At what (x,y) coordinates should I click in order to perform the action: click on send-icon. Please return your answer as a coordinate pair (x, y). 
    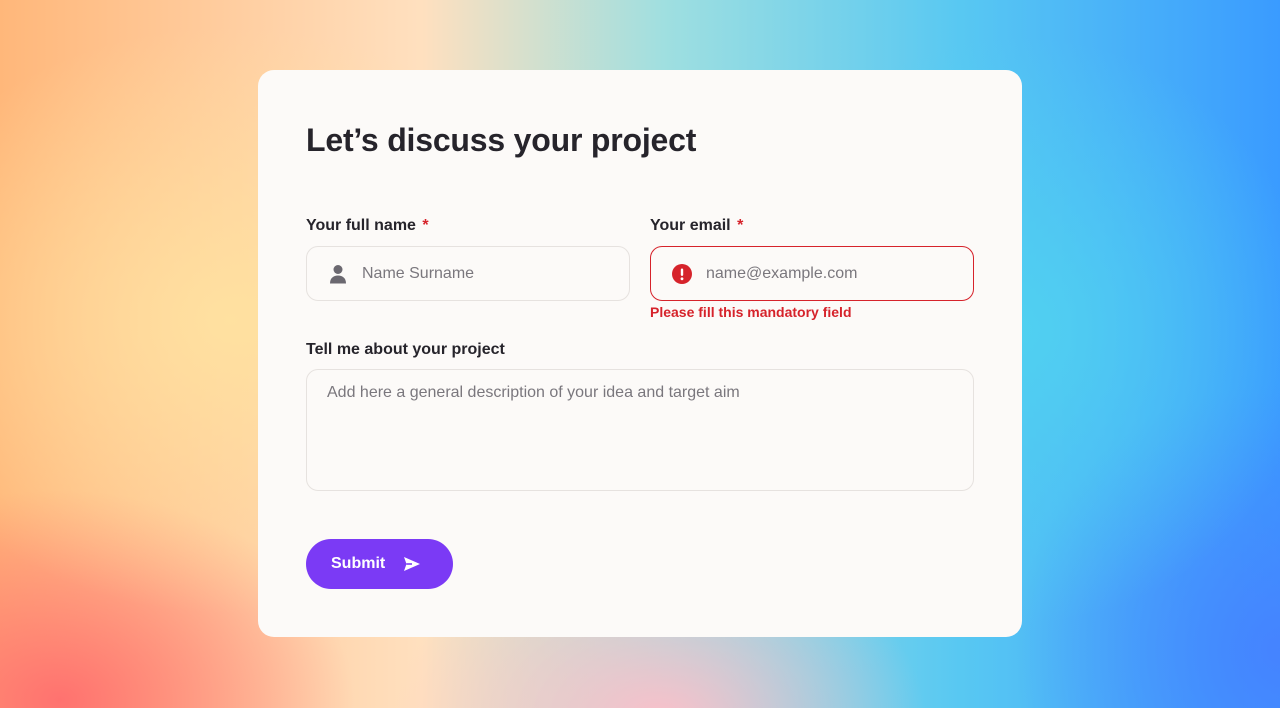
    Looking at the image, I should click on (412, 564).